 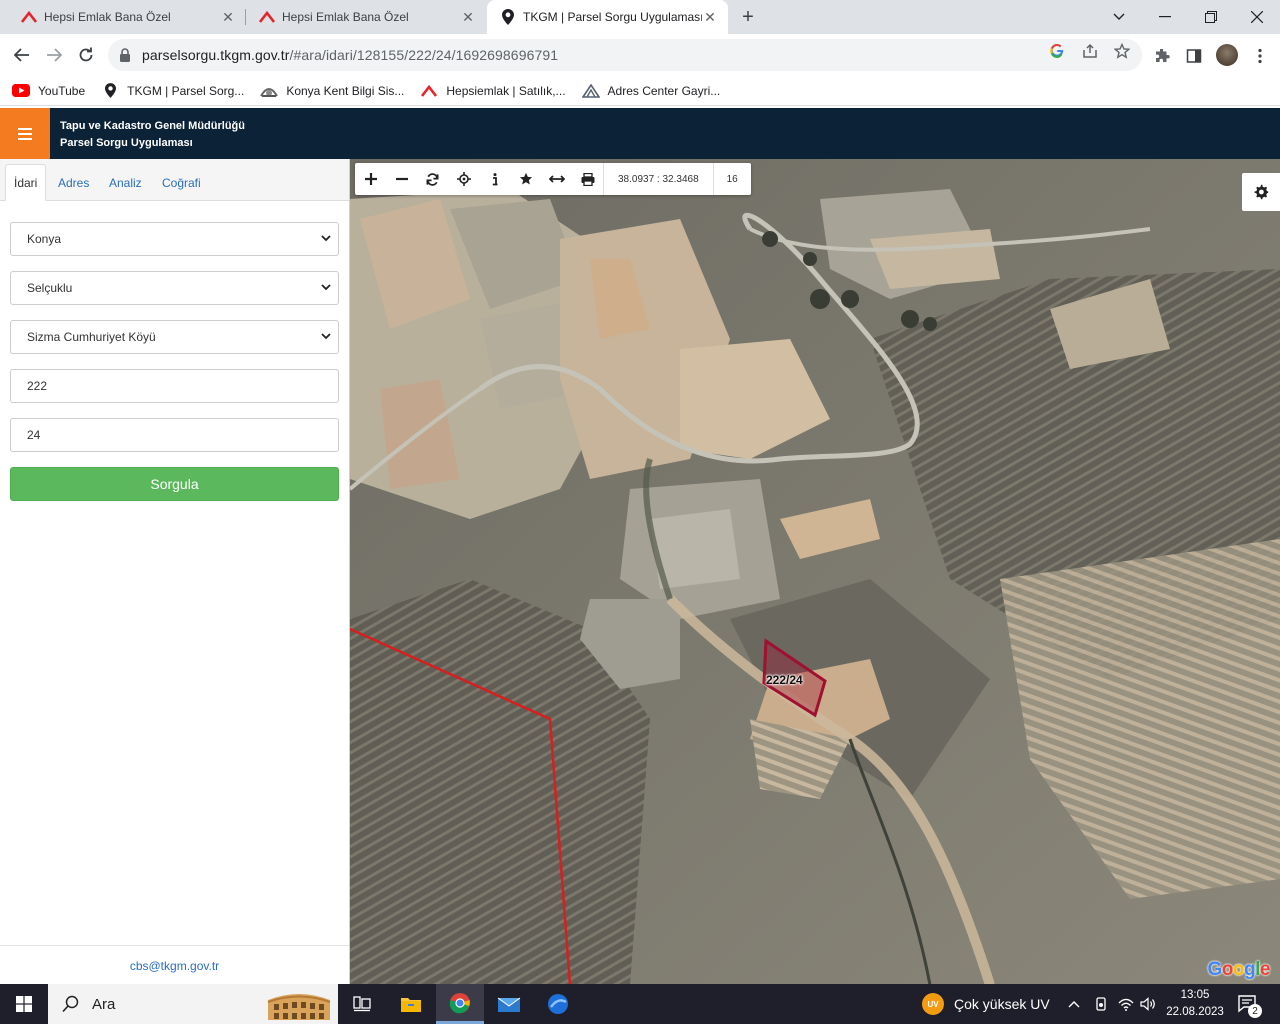 I want to click on side-panel-icon, so click(x=1194, y=56).